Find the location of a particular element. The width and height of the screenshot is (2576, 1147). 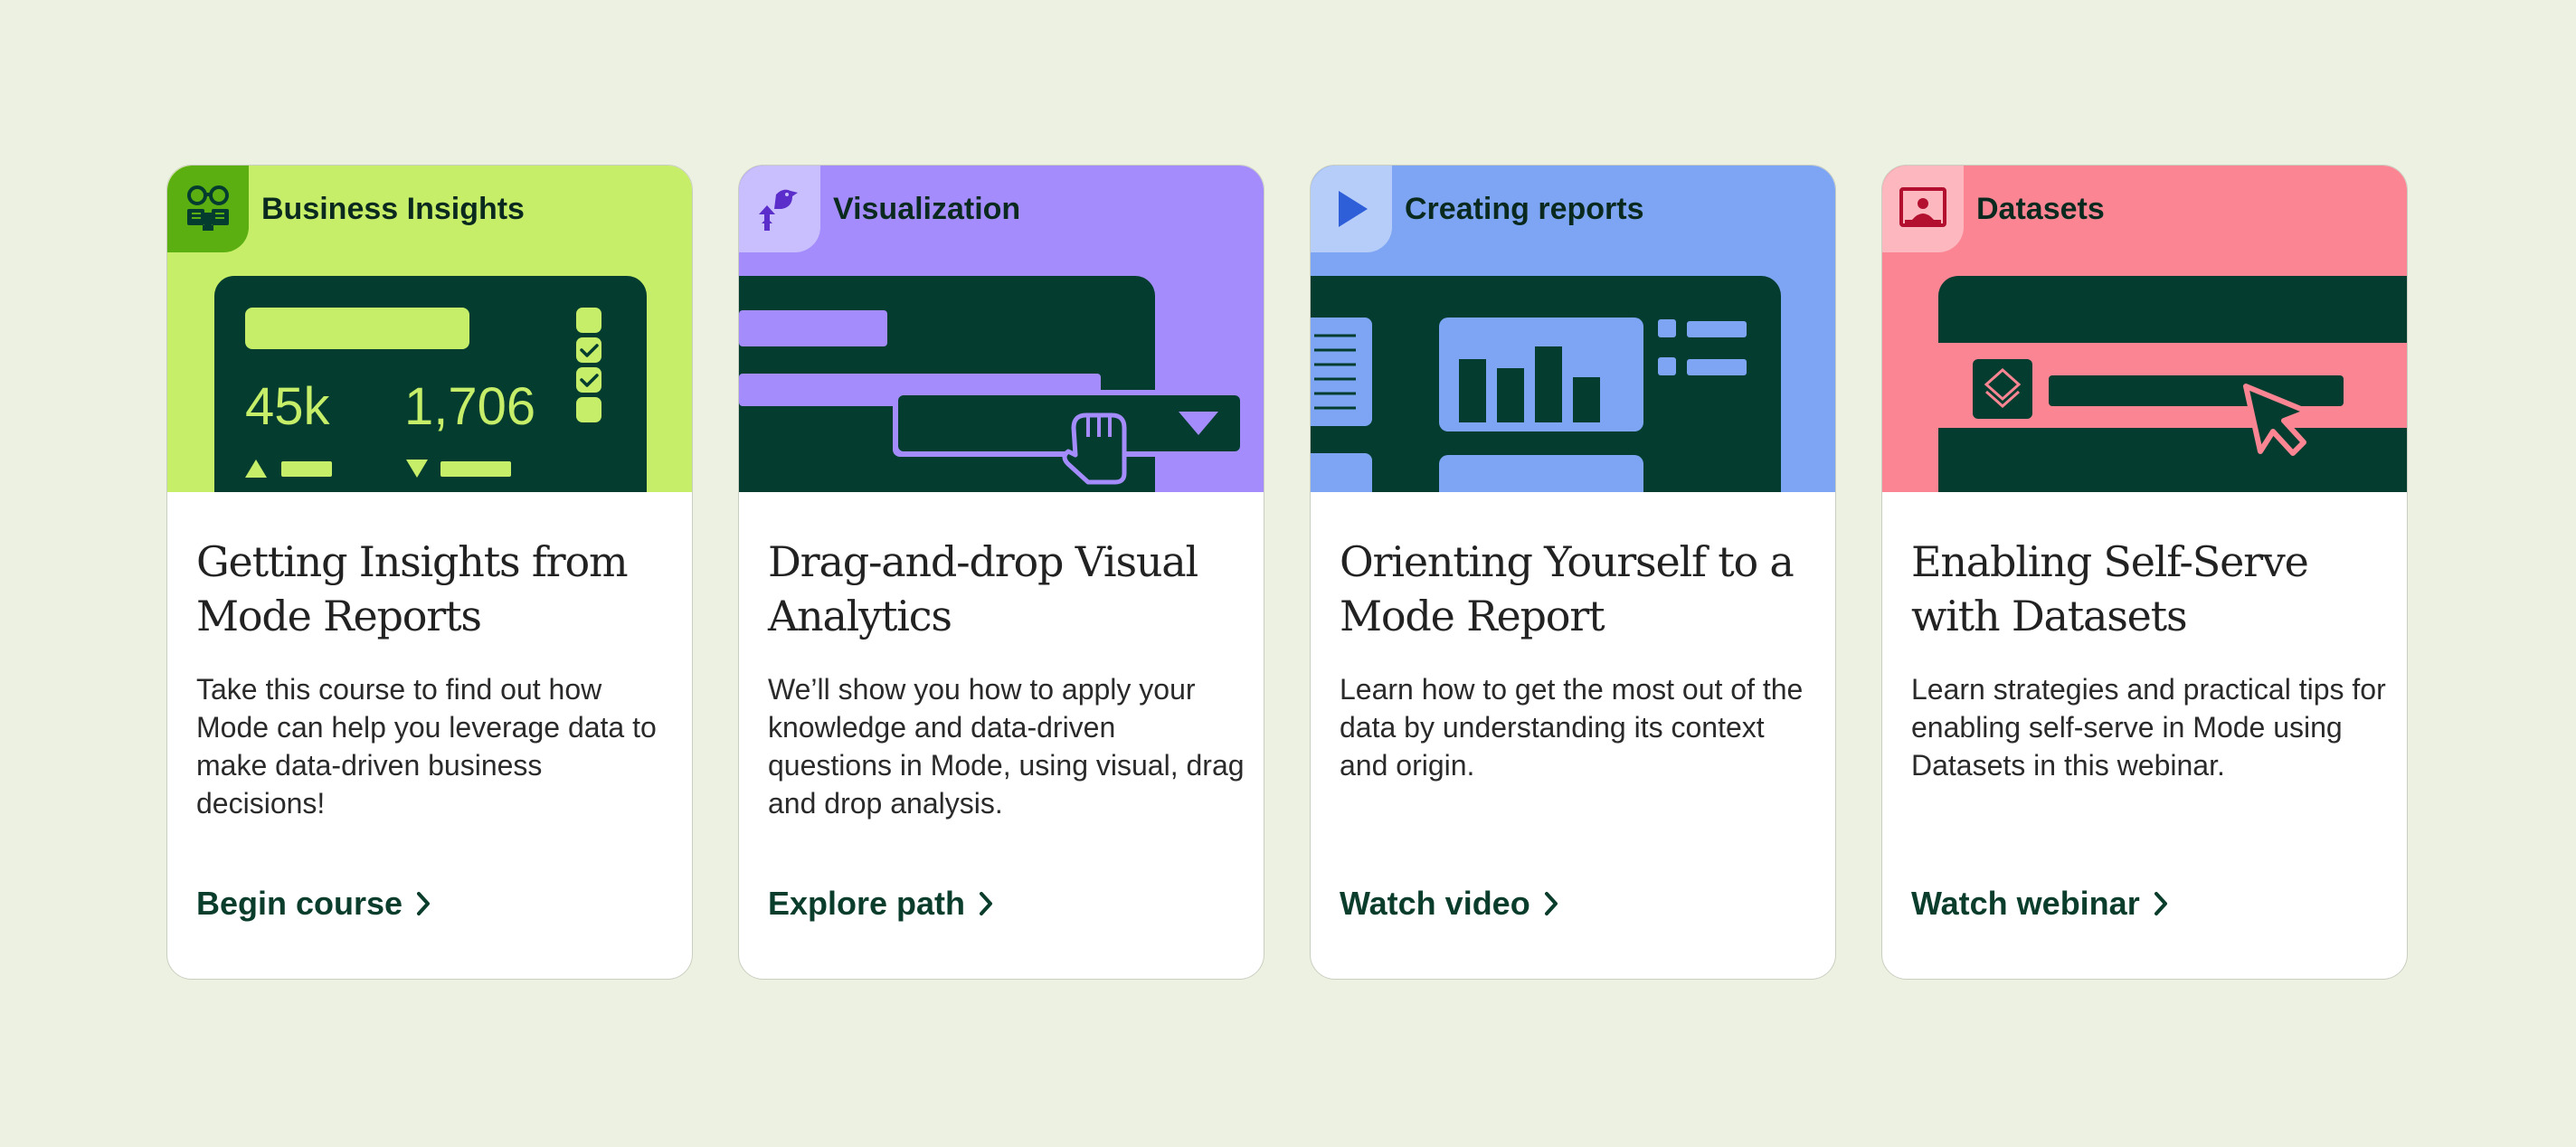

card-title: Getting Insights from Mode Reports is located at coordinates (412, 589).